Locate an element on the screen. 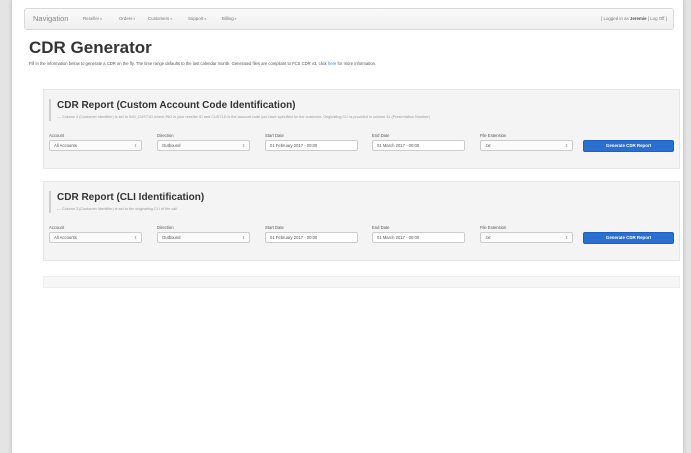 Image resolution: width=691 pixels, height=453 pixels. empty-panel is located at coordinates (361, 282).